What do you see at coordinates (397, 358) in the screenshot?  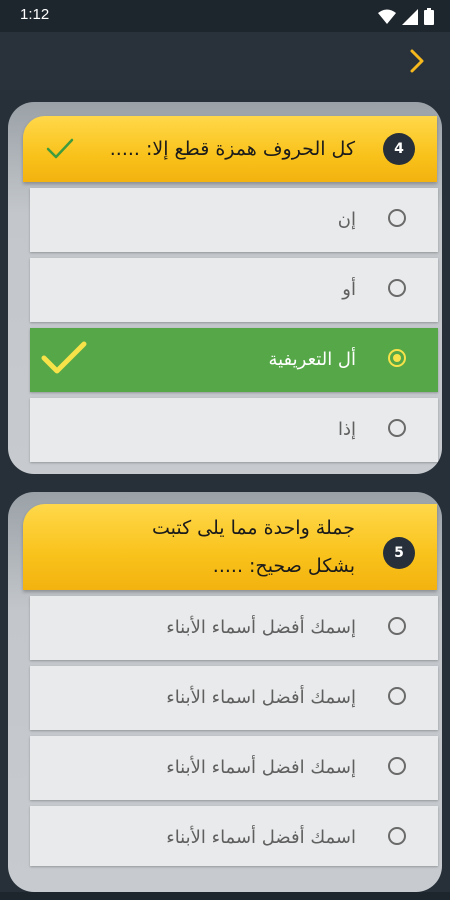 I see `radio-button-selected` at bounding box center [397, 358].